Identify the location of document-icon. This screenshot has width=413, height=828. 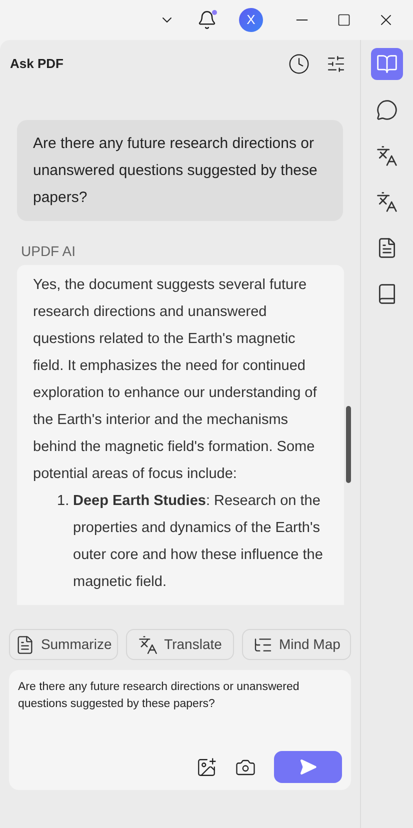
(387, 248).